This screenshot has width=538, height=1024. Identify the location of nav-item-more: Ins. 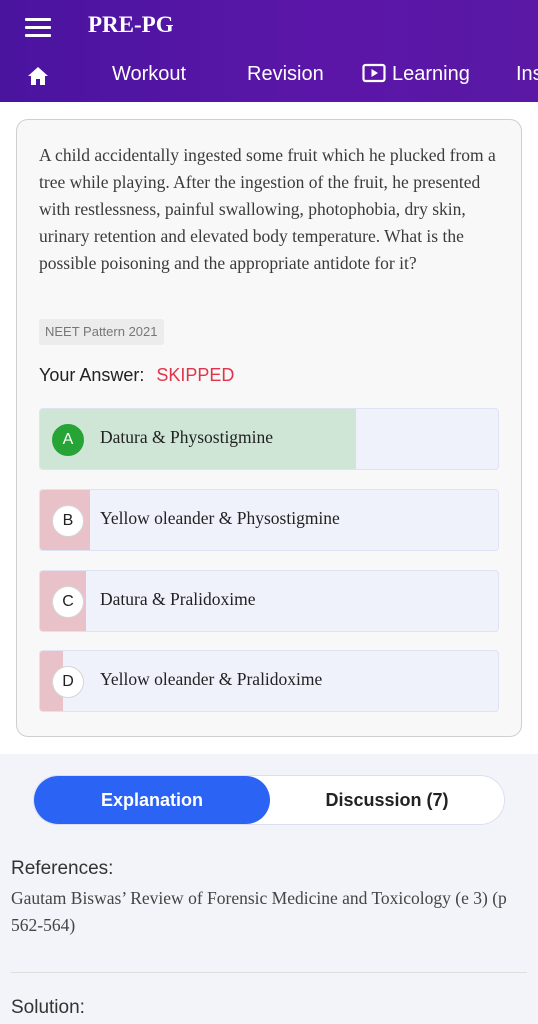
(527, 74).